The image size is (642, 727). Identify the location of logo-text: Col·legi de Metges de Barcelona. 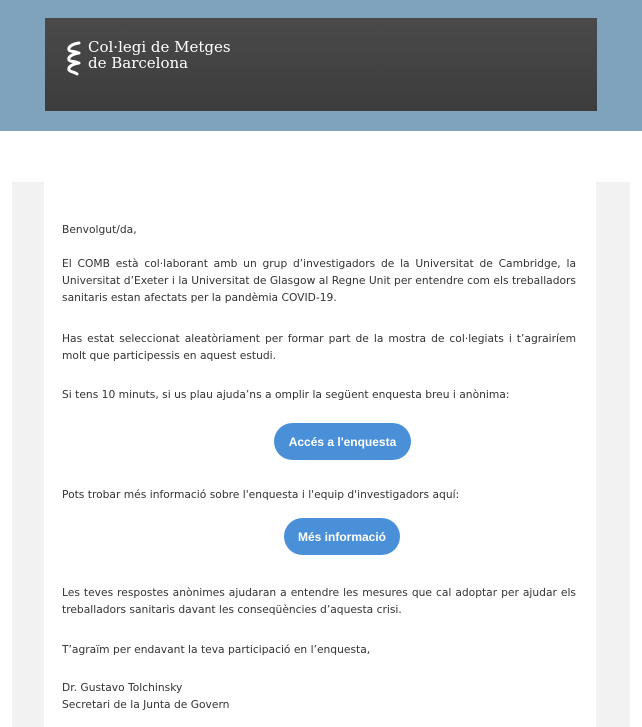
(159, 55).